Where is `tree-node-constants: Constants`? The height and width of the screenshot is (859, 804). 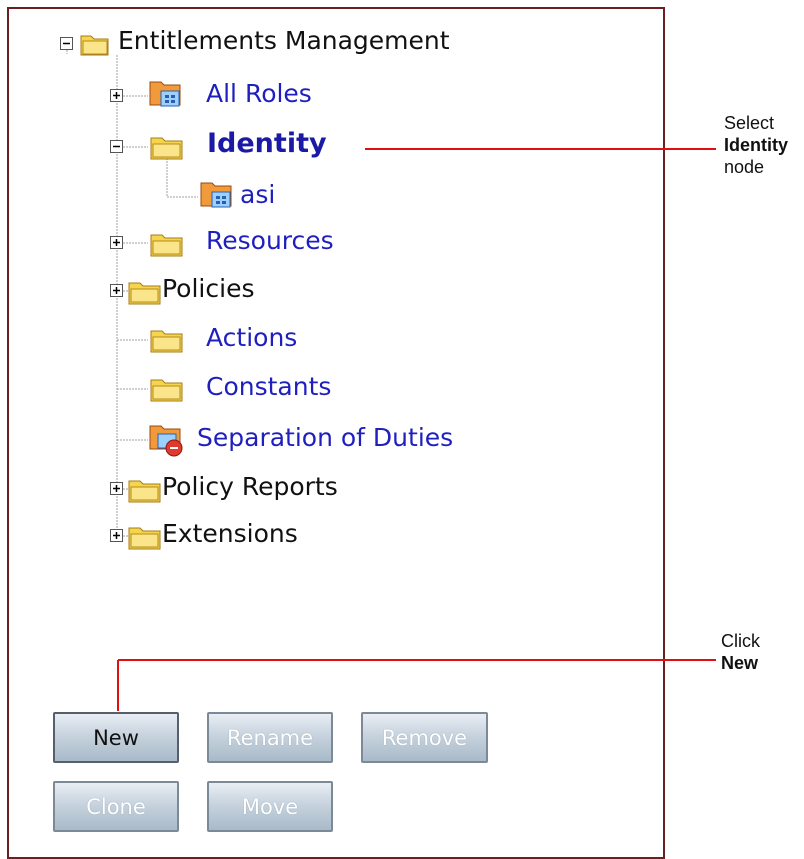
tree-node-constants: Constants is located at coordinates (268, 386).